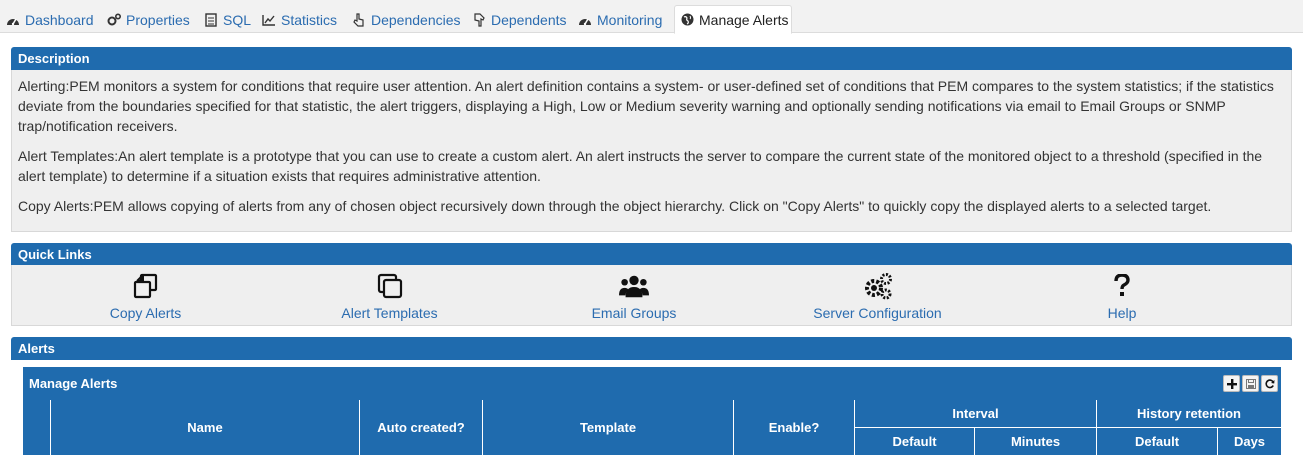 This screenshot has width=1303, height=456. I want to click on refresh-button, so click(1269, 383).